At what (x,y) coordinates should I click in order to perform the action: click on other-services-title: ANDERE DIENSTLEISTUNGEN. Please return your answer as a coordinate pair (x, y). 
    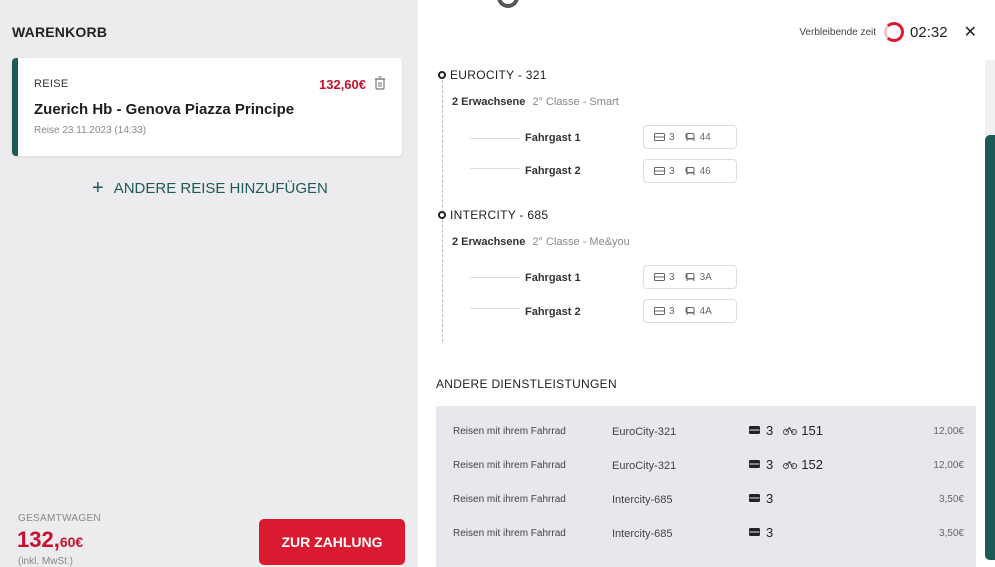
    Looking at the image, I should click on (526, 384).